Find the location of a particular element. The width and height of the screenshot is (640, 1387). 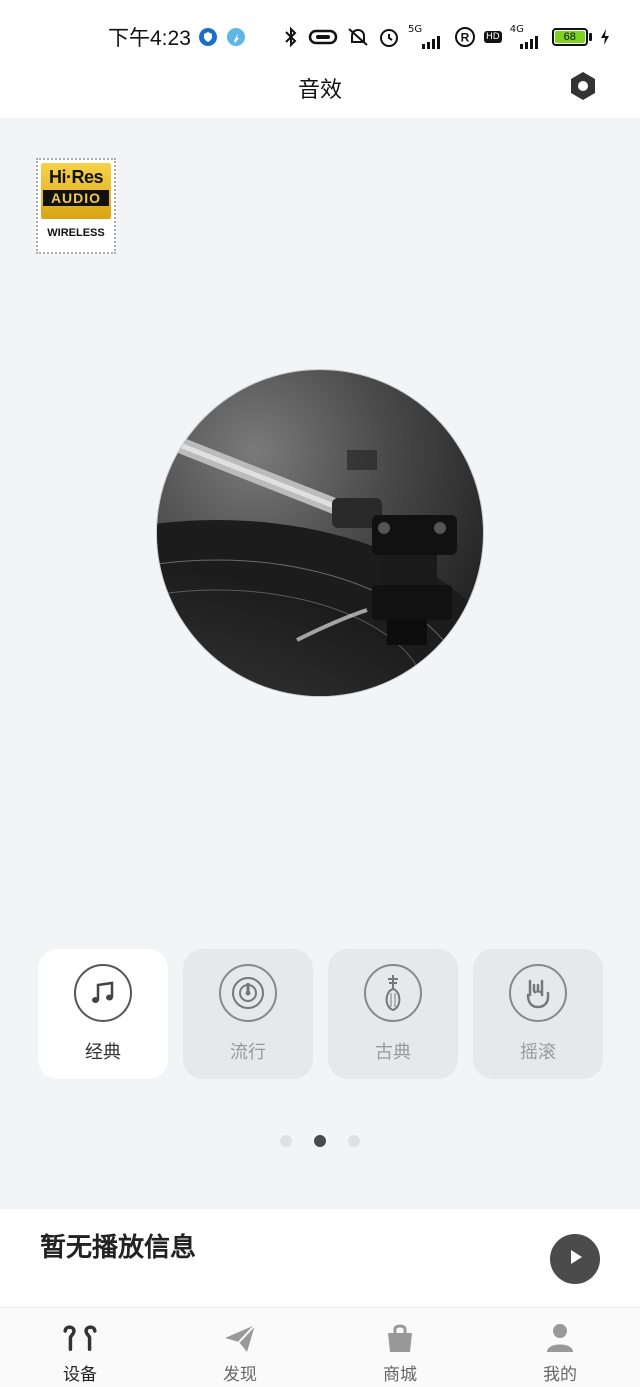

tab-label: 发现 is located at coordinates (240, 1375).